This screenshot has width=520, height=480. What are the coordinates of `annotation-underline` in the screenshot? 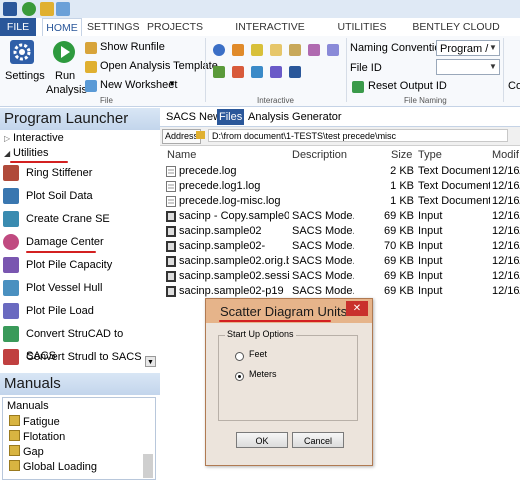 It's located at (275, 321).